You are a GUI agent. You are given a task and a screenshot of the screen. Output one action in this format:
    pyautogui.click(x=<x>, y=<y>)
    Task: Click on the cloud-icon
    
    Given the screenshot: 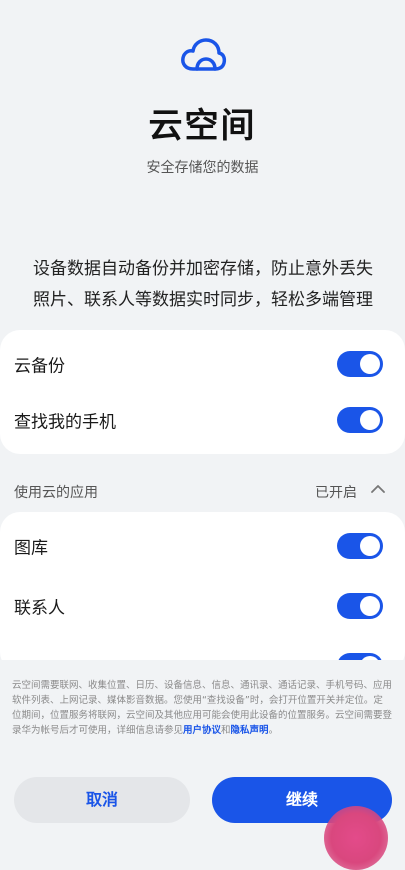 What is the action you would take?
    pyautogui.click(x=204, y=54)
    